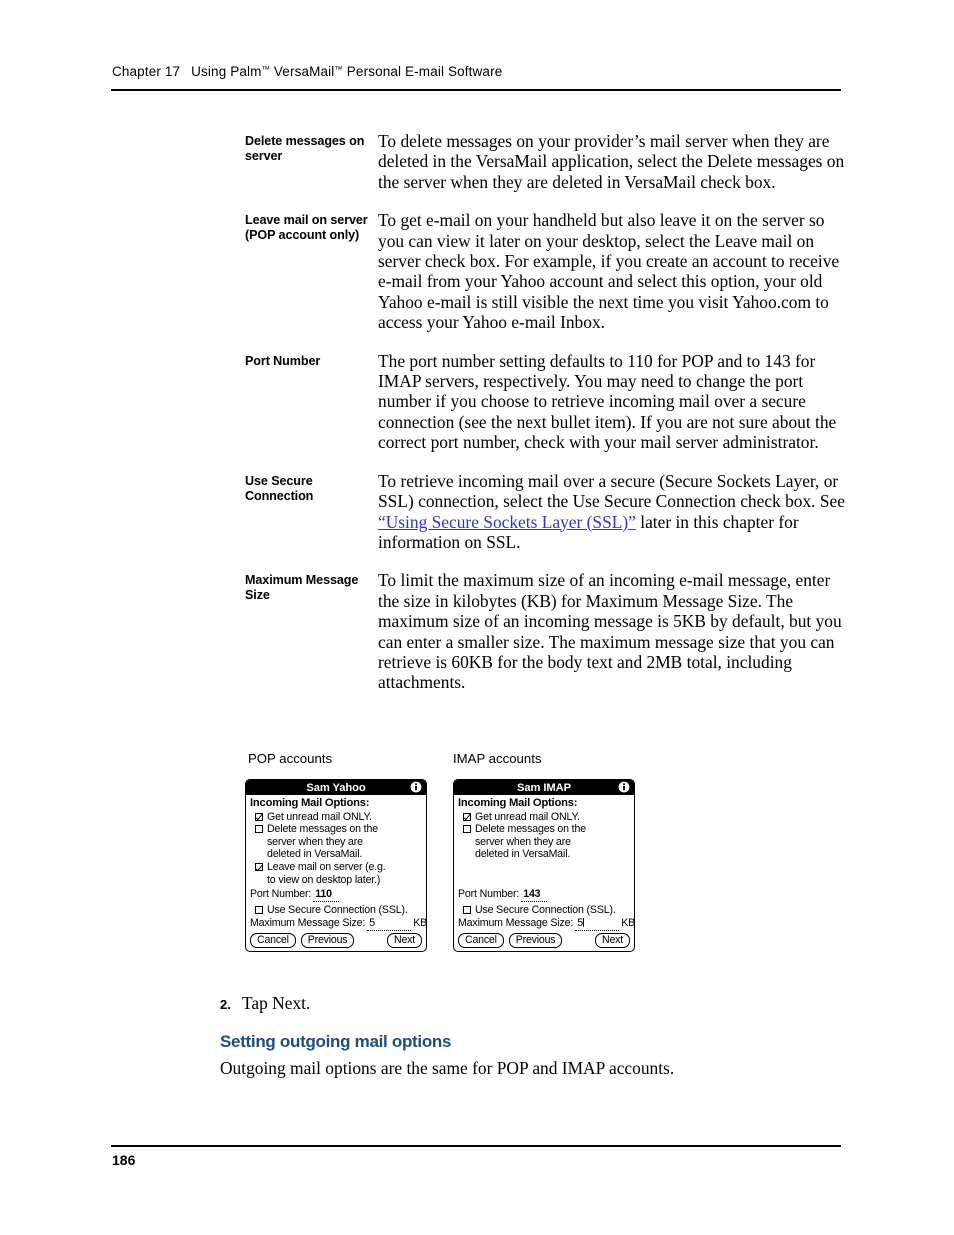  I want to click on checkbox-label-line2: to view on desktop later.), so click(324, 879).